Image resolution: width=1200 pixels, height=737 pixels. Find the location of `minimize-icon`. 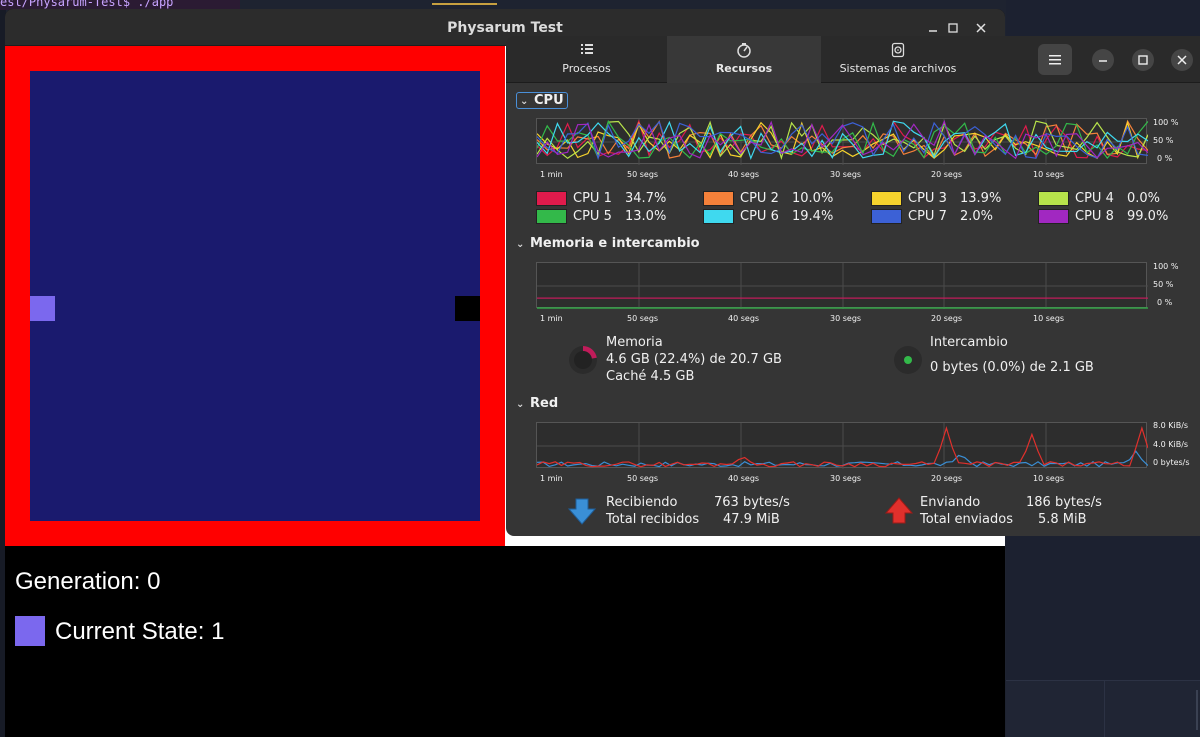

minimize-icon is located at coordinates (1103, 61).